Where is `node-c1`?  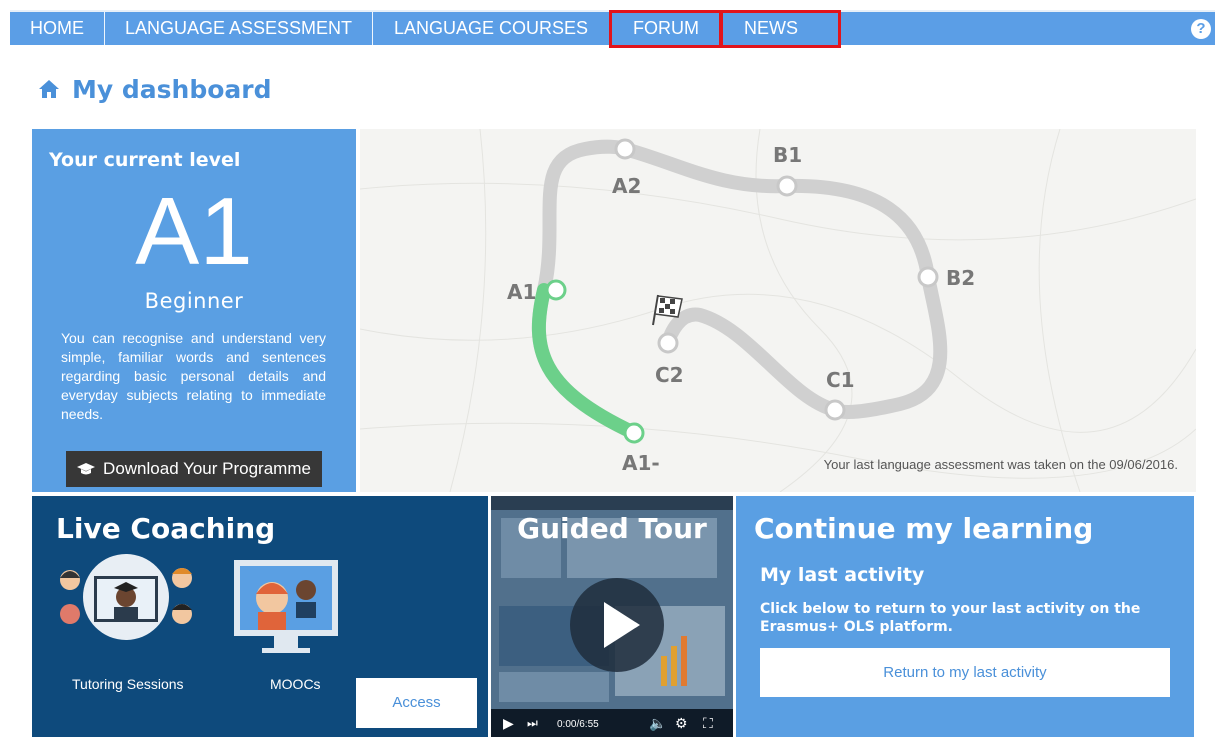
node-c1 is located at coordinates (835, 410).